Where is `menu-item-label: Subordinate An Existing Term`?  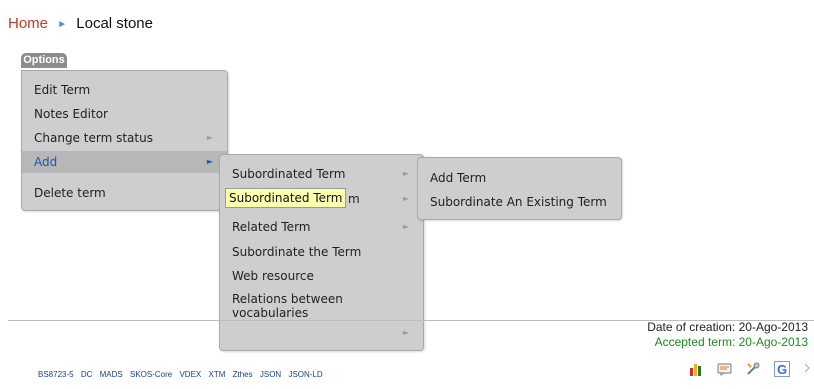
menu-item-label: Subordinate An Existing Term is located at coordinates (518, 202).